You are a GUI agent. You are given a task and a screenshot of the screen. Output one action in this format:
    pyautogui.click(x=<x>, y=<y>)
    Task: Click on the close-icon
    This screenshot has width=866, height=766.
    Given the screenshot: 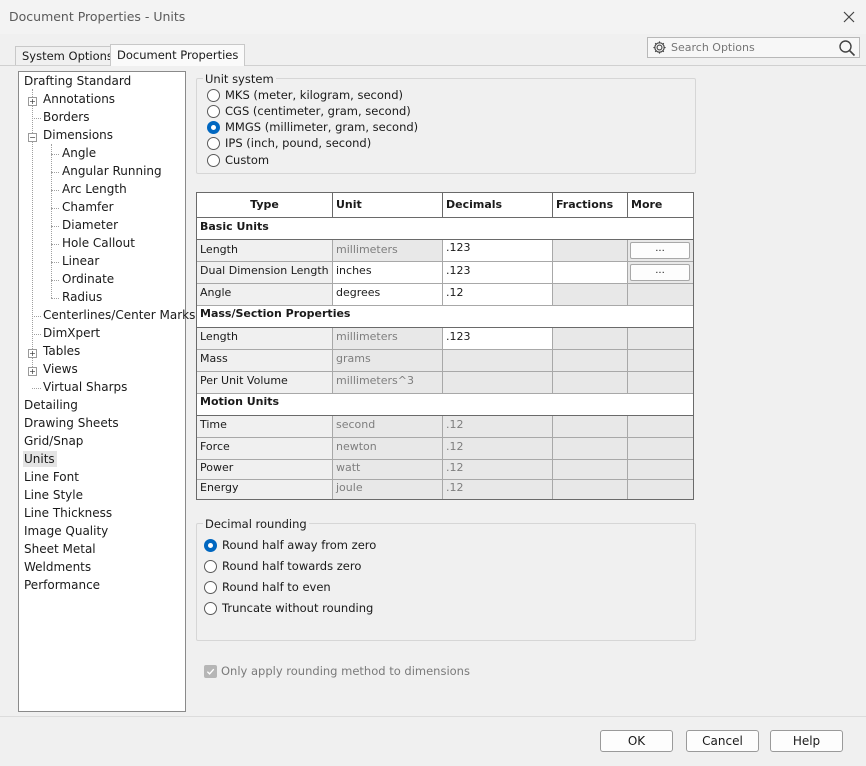 What is the action you would take?
    pyautogui.click(x=849, y=17)
    